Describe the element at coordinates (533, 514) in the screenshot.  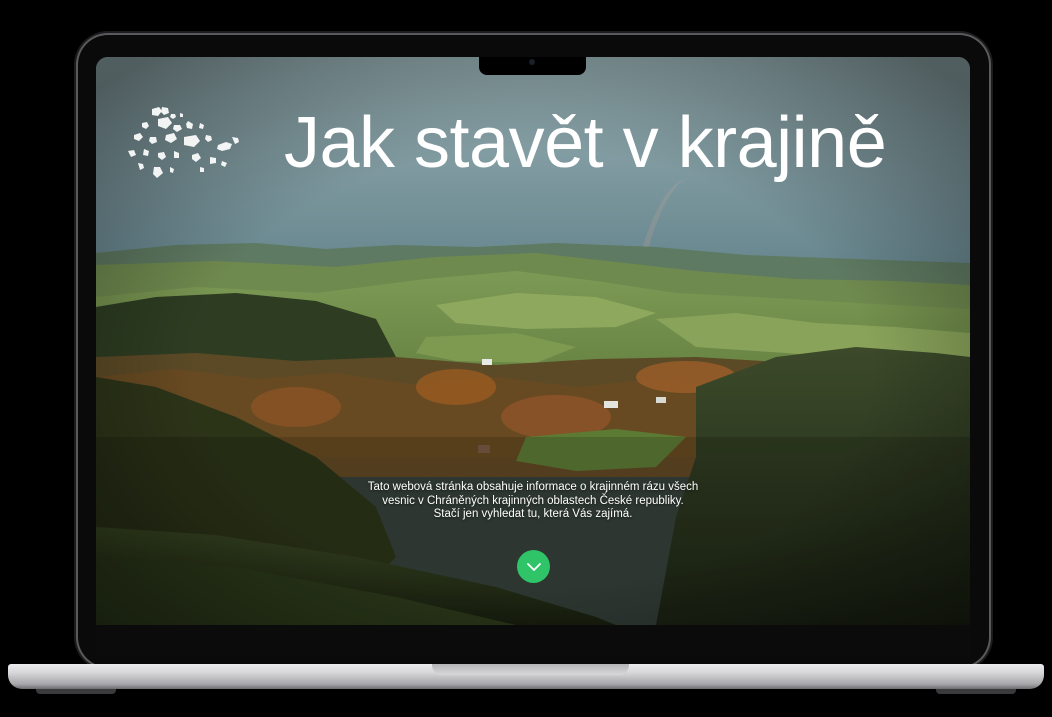
I see `intro-line: Stačí jen vyhledat tu, která Vás zajímá.` at that location.